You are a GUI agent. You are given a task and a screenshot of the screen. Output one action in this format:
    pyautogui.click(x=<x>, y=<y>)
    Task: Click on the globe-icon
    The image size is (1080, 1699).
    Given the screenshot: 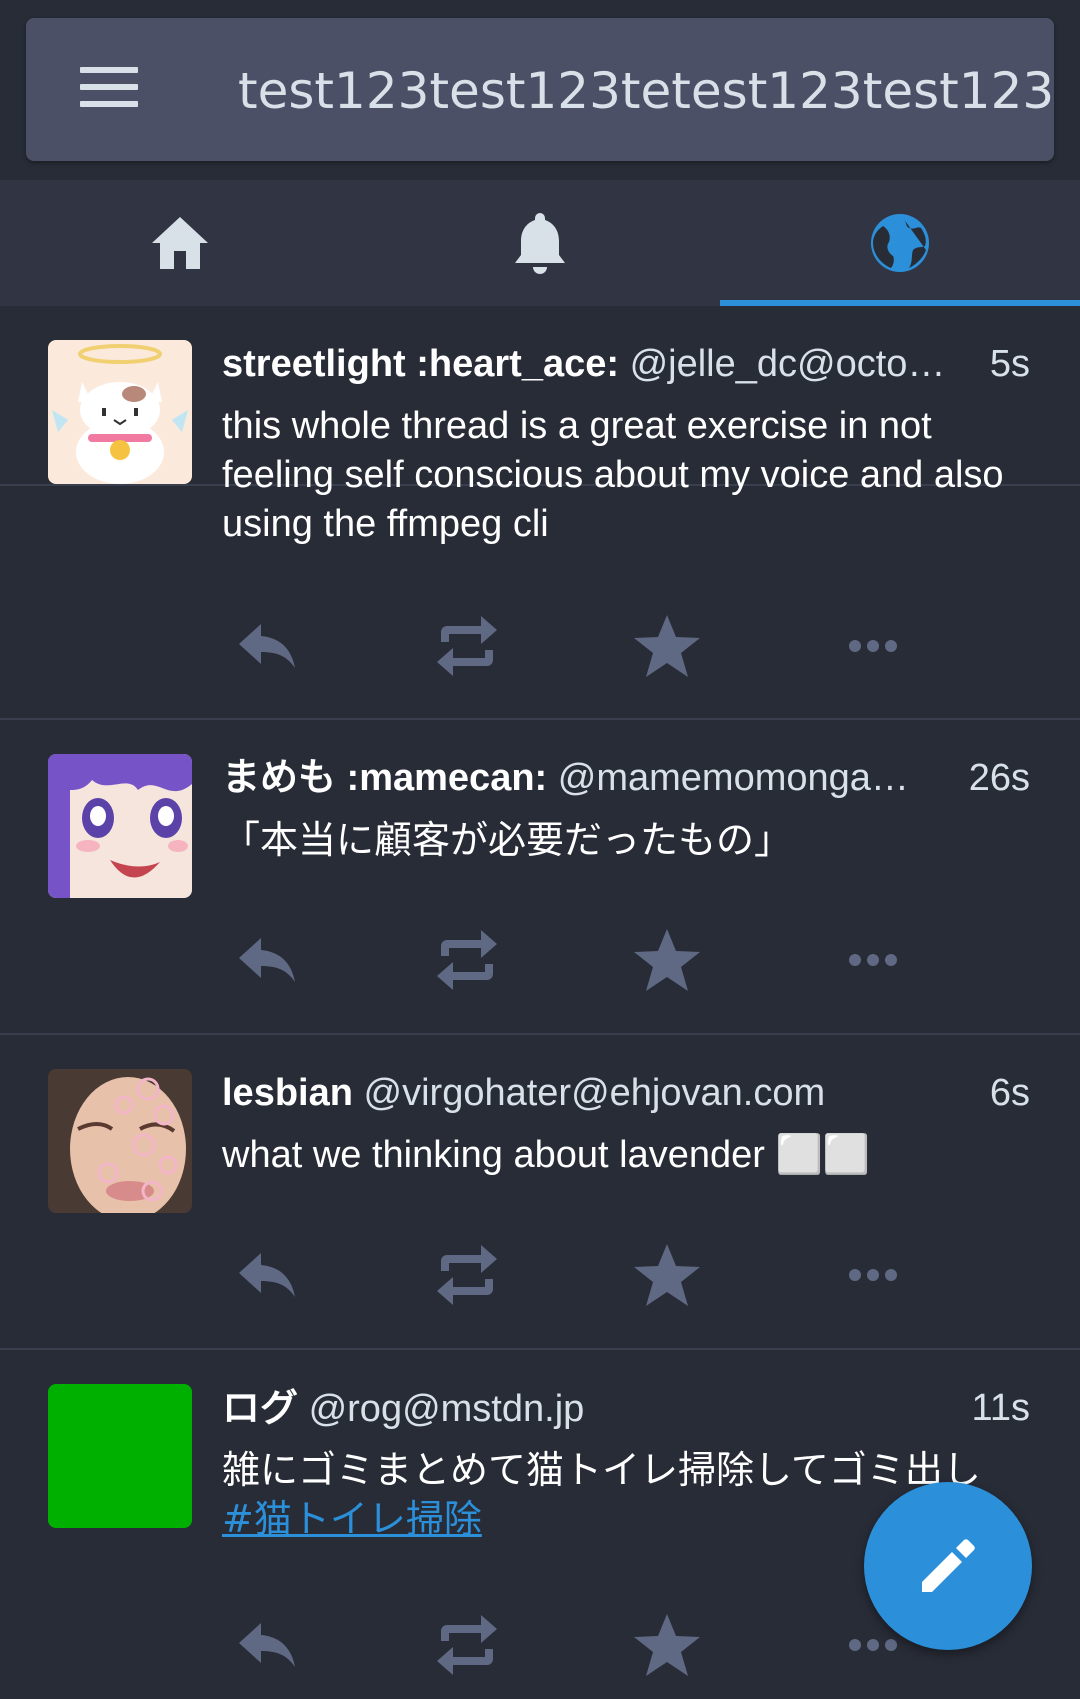 What is the action you would take?
    pyautogui.click(x=900, y=243)
    